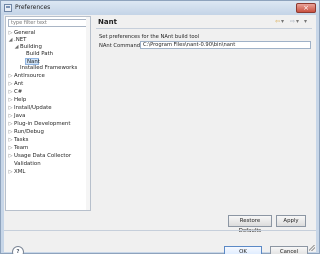  Describe the element at coordinates (20, 116) in the screenshot. I see `tree-item-label: Java` at that location.